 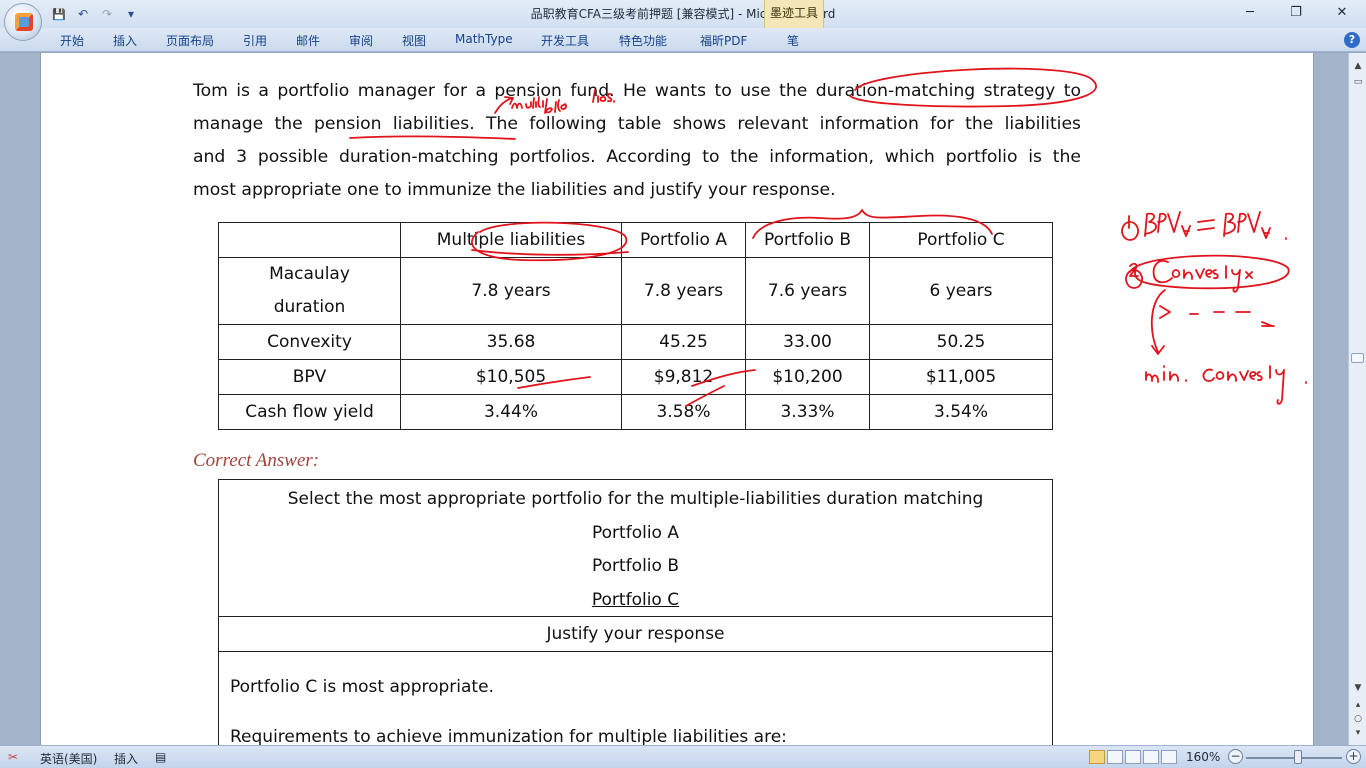 I want to click on table-cell: 7.6 years, so click(x=807, y=291).